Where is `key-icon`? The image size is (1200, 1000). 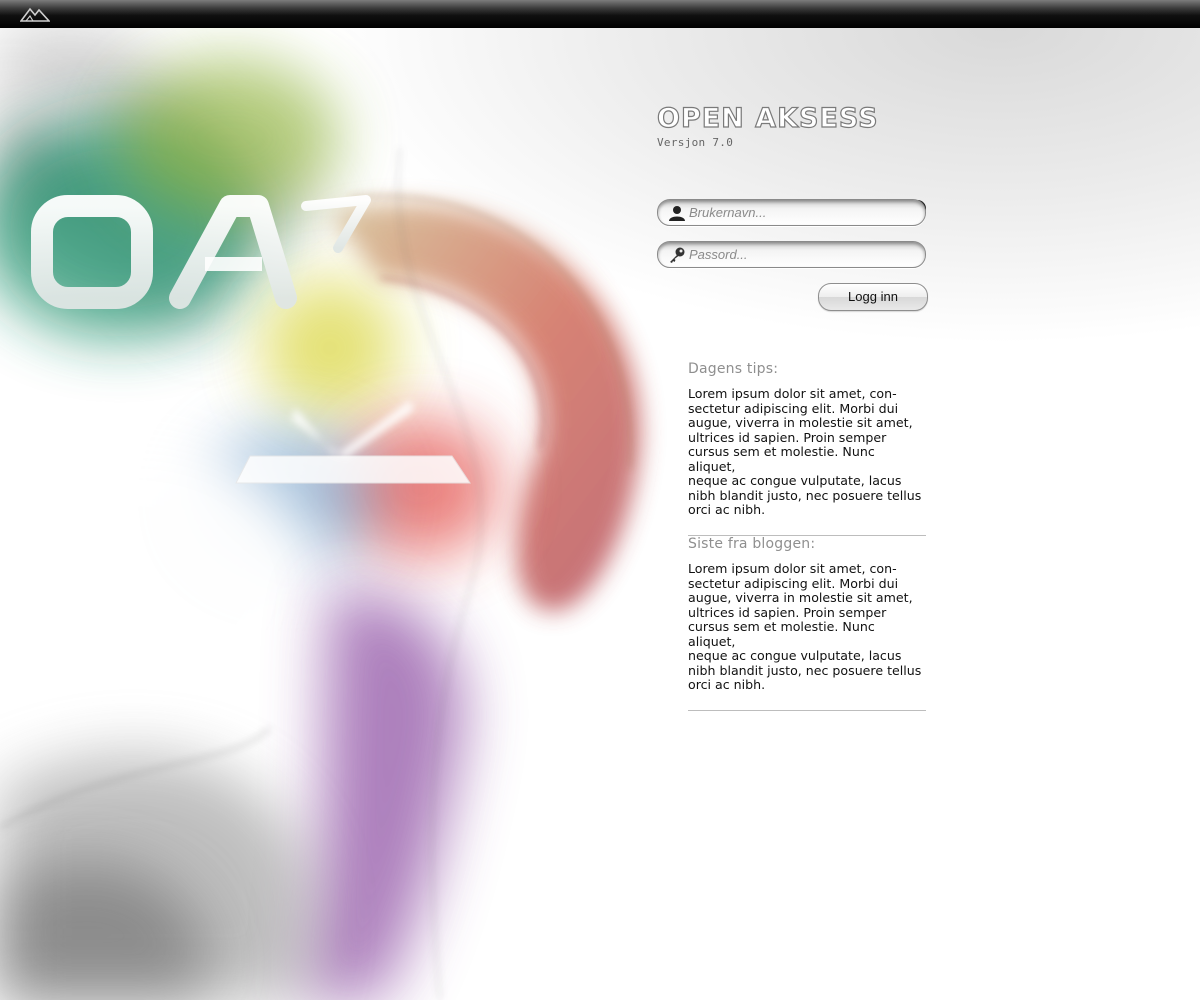
key-icon is located at coordinates (677, 255).